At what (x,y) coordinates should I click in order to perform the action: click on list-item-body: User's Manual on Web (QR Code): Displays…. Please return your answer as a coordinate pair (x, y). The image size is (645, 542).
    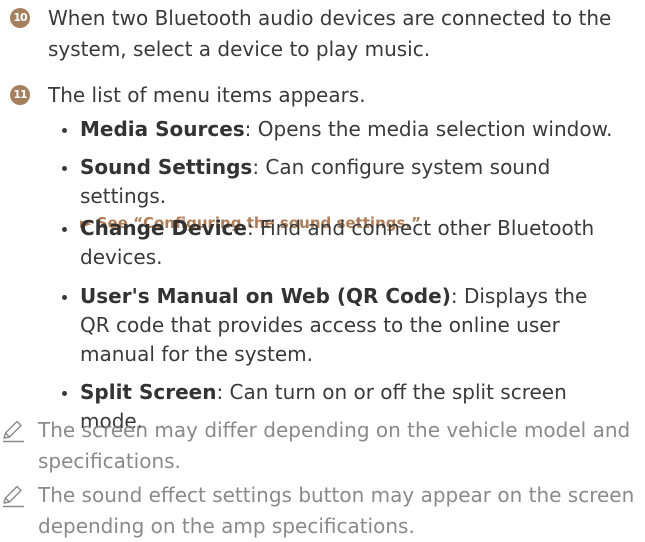
    Looking at the image, I should click on (349, 325).